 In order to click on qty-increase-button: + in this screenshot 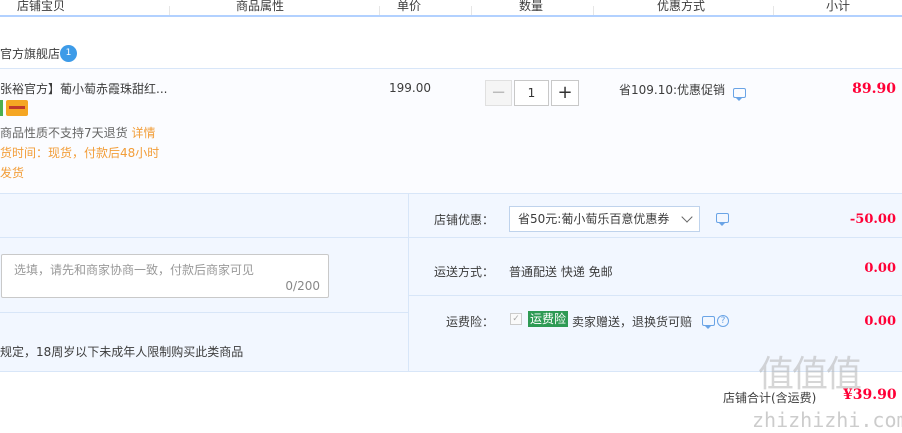, I will do `click(565, 93)`.